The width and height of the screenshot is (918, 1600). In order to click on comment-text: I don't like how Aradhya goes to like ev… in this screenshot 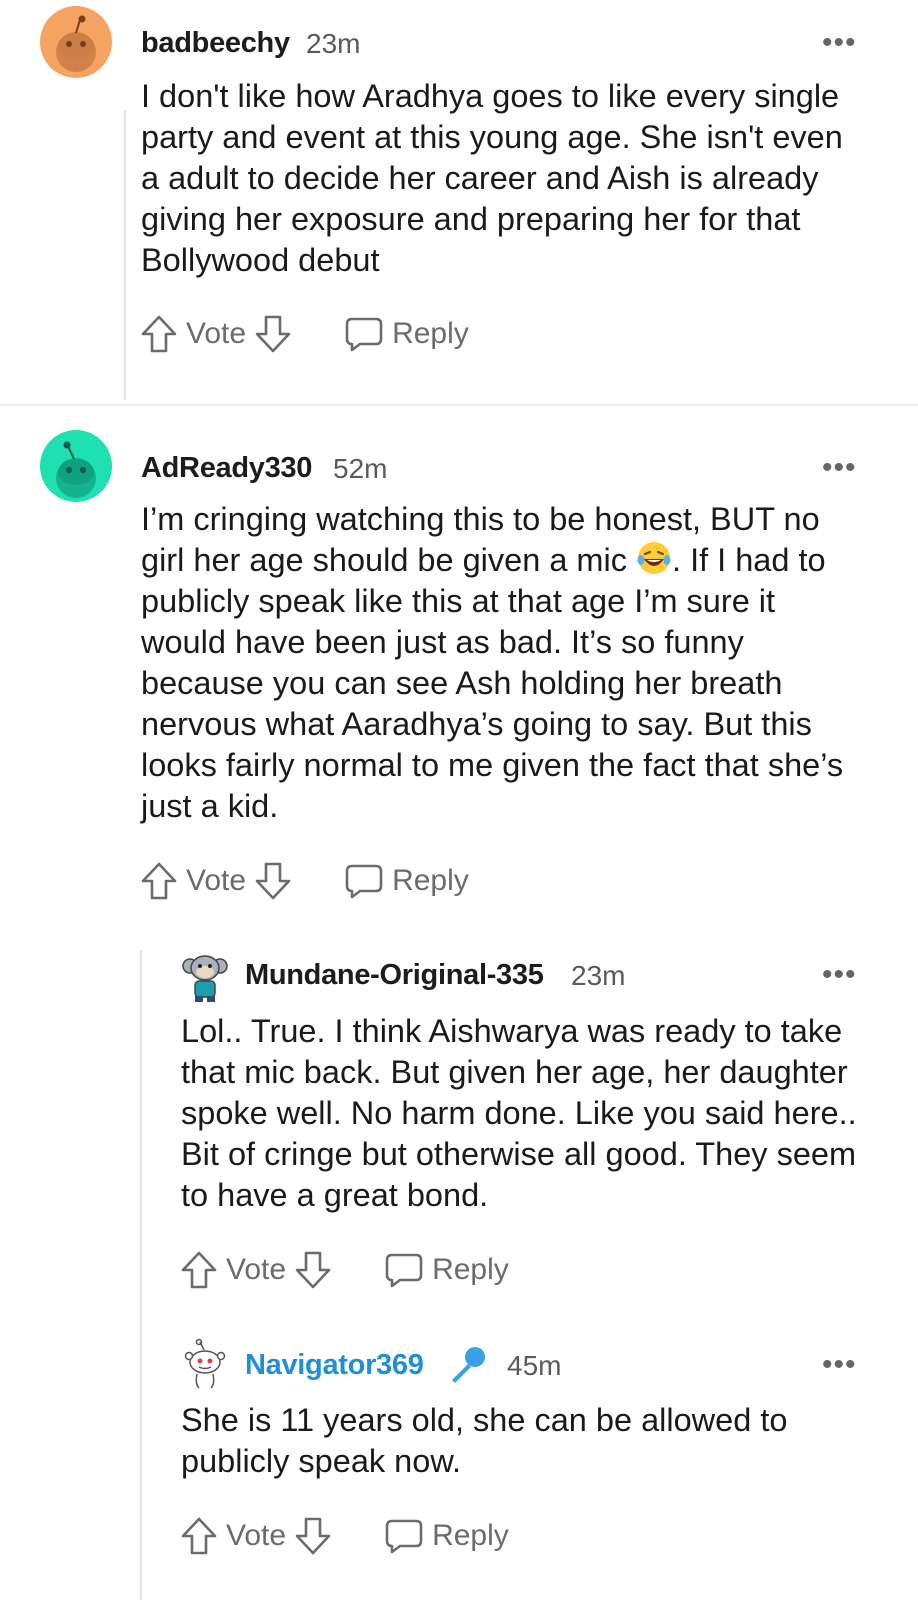, I will do `click(492, 178)`.